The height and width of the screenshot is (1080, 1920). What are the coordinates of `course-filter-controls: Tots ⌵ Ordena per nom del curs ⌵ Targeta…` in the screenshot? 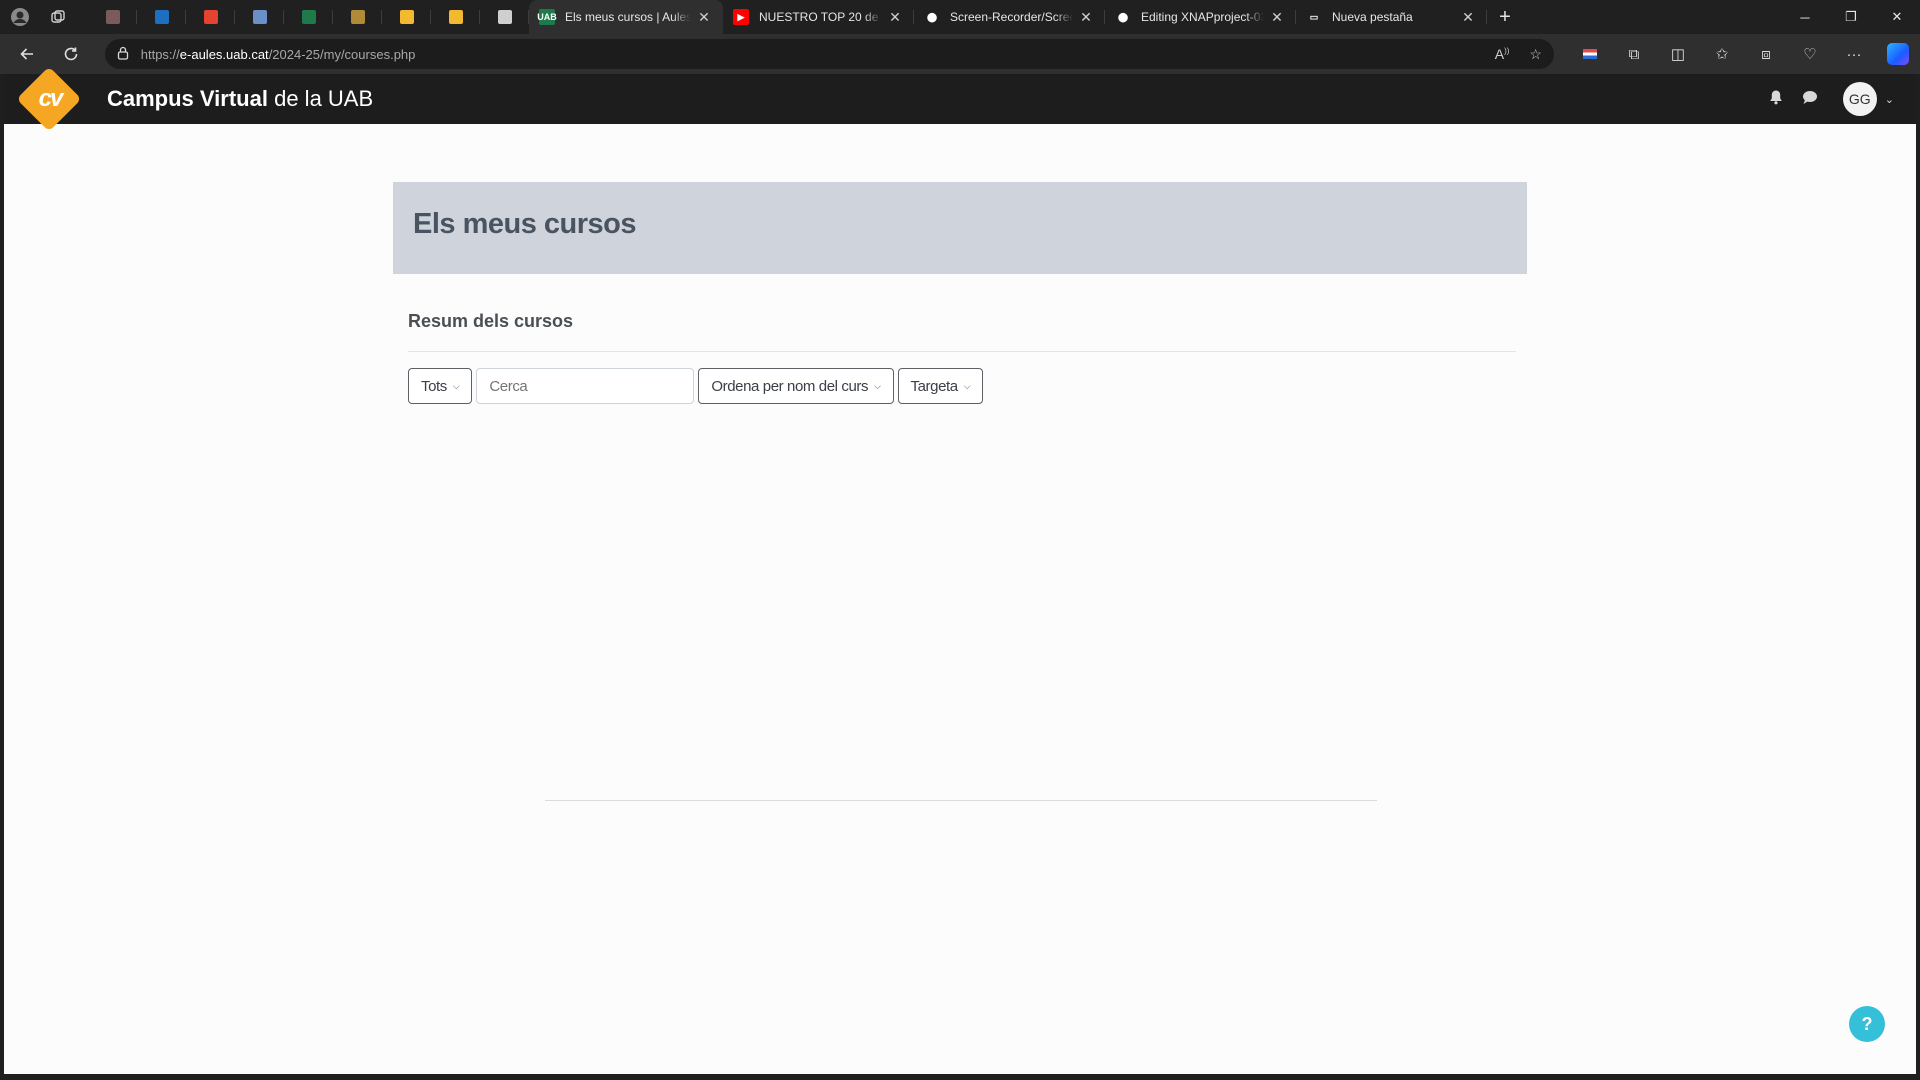 It's located at (696, 386).